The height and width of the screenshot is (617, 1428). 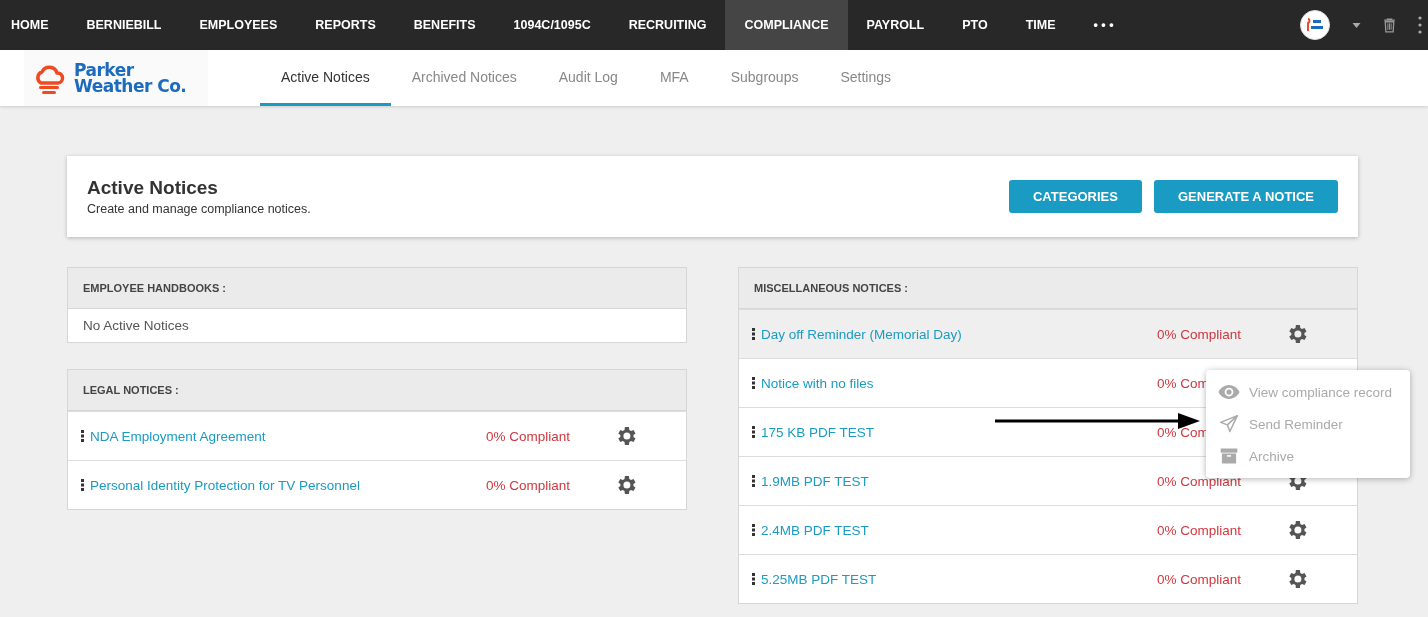 What do you see at coordinates (377, 390) in the screenshot?
I see `panel-header: LEGAL NOTICES :` at bounding box center [377, 390].